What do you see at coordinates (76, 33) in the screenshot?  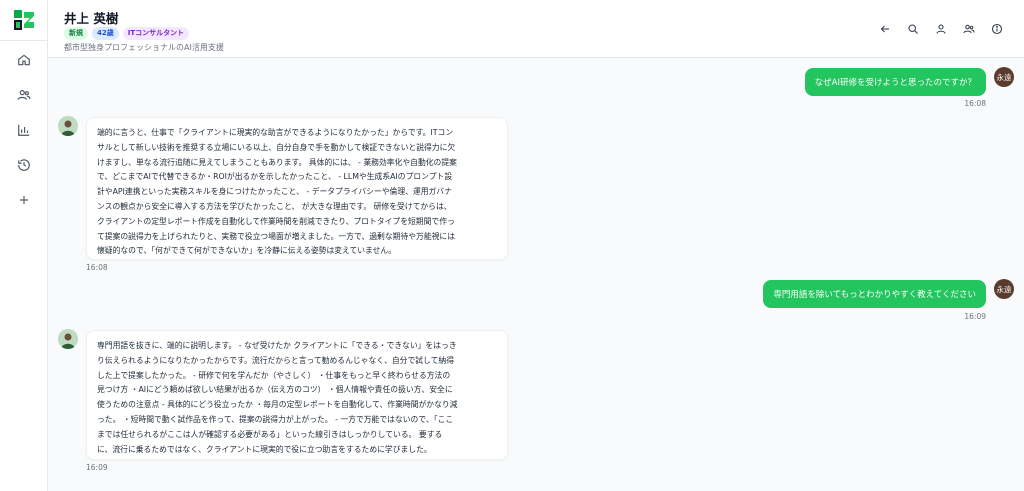 I see `tag-status: 新規` at bounding box center [76, 33].